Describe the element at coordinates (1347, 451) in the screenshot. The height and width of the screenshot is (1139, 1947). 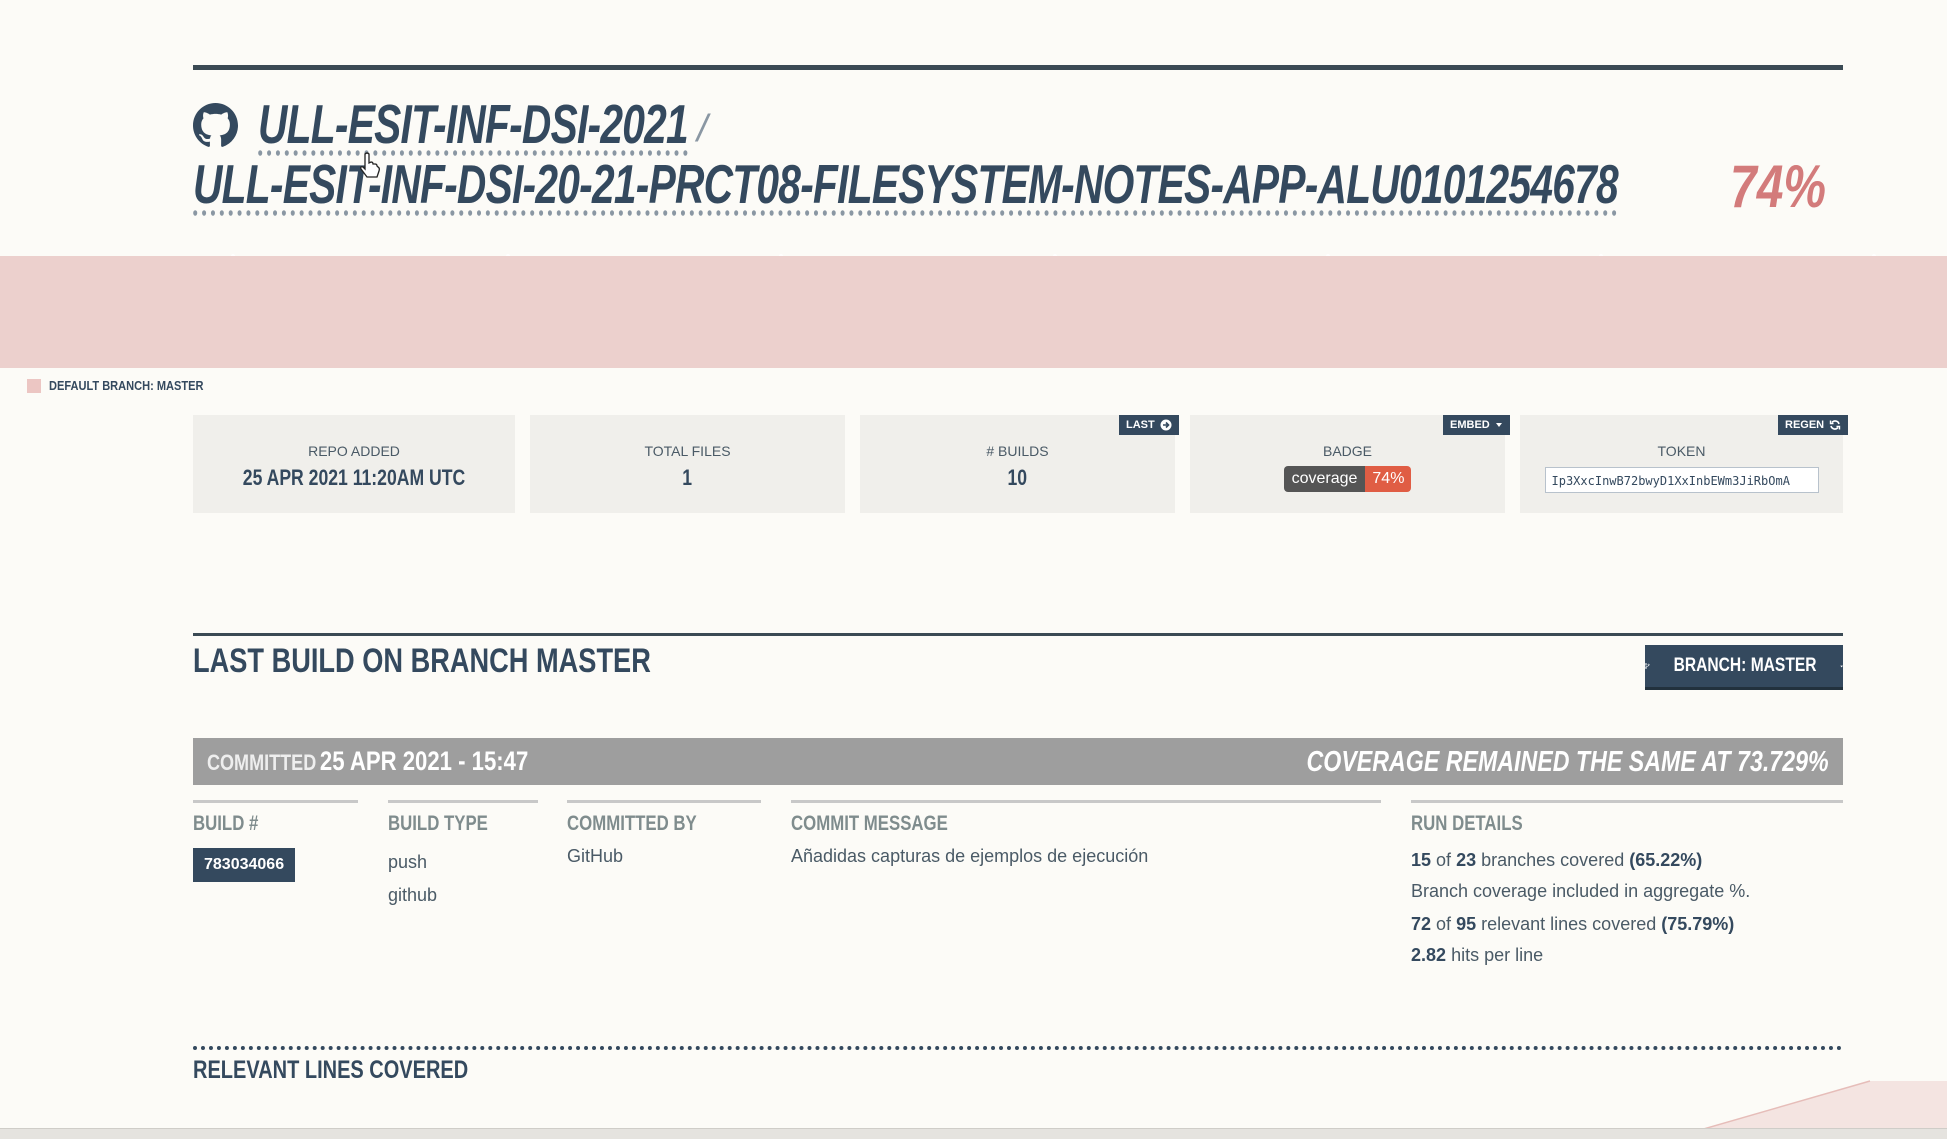
I see `stat-label: BADGE` at that location.